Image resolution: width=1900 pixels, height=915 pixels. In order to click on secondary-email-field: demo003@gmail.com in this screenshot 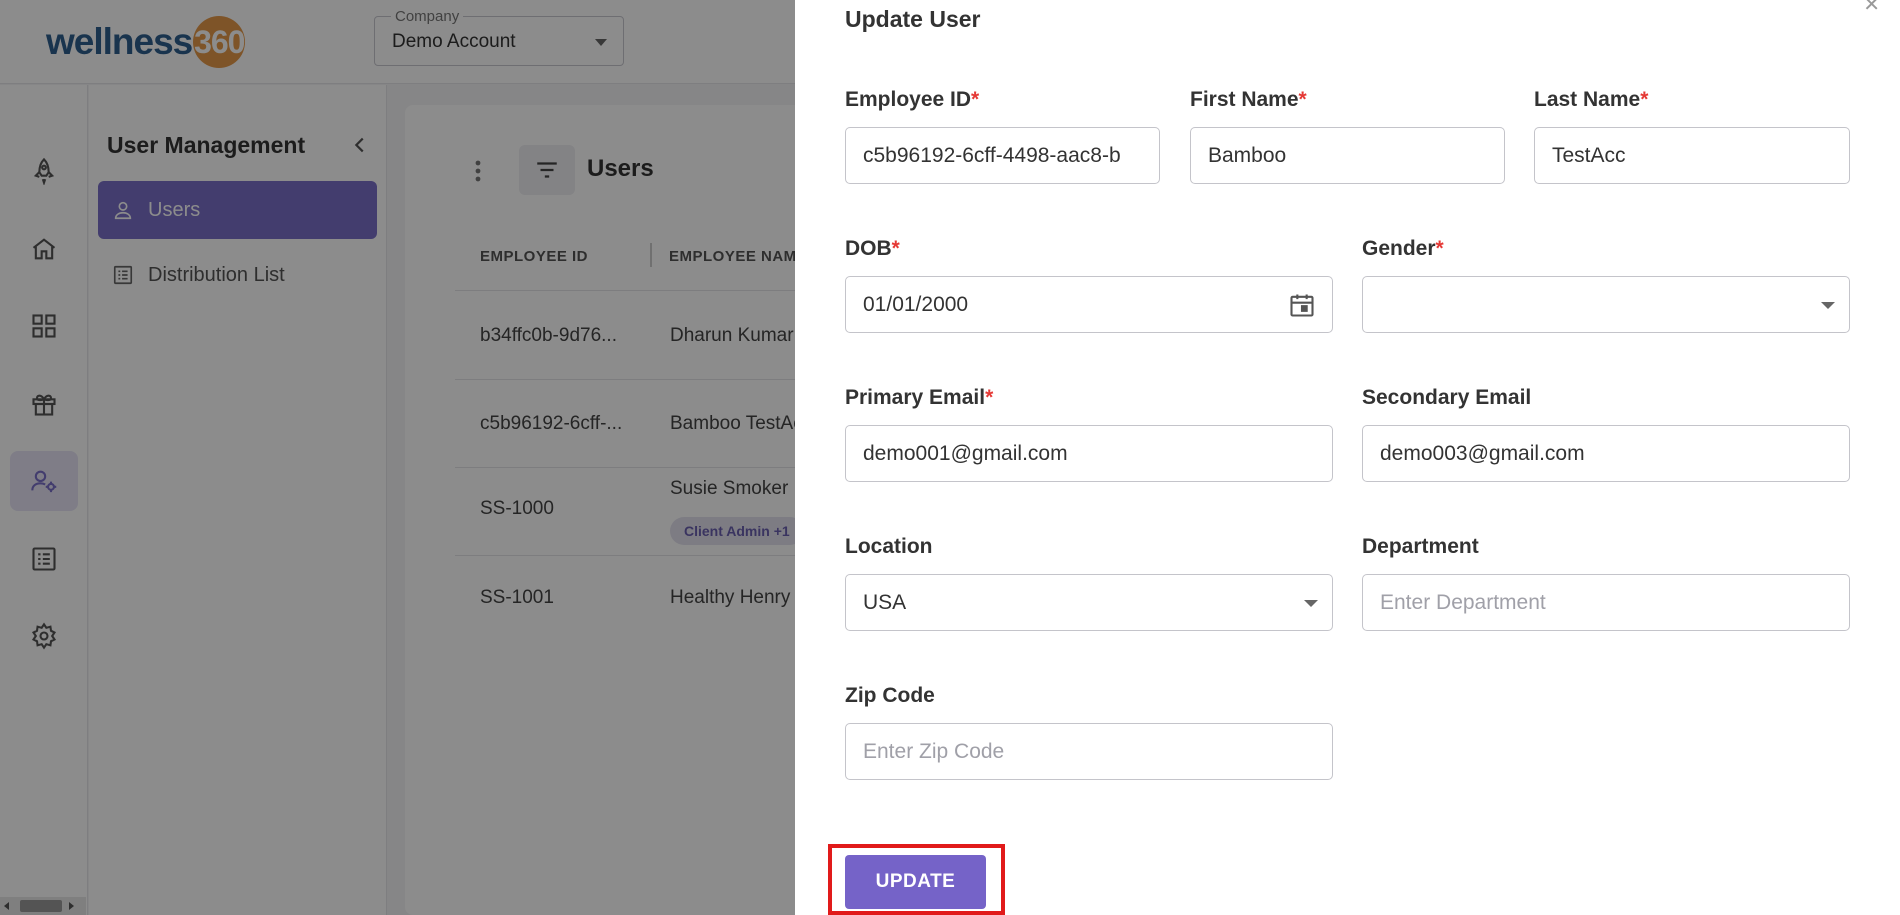, I will do `click(1606, 453)`.